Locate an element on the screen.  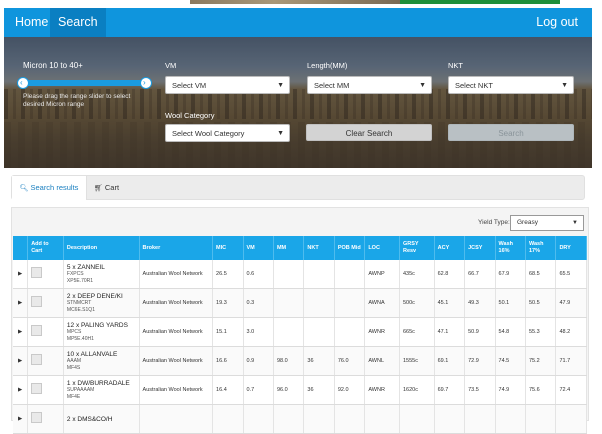
cell-pob is located at coordinates (350, 303).